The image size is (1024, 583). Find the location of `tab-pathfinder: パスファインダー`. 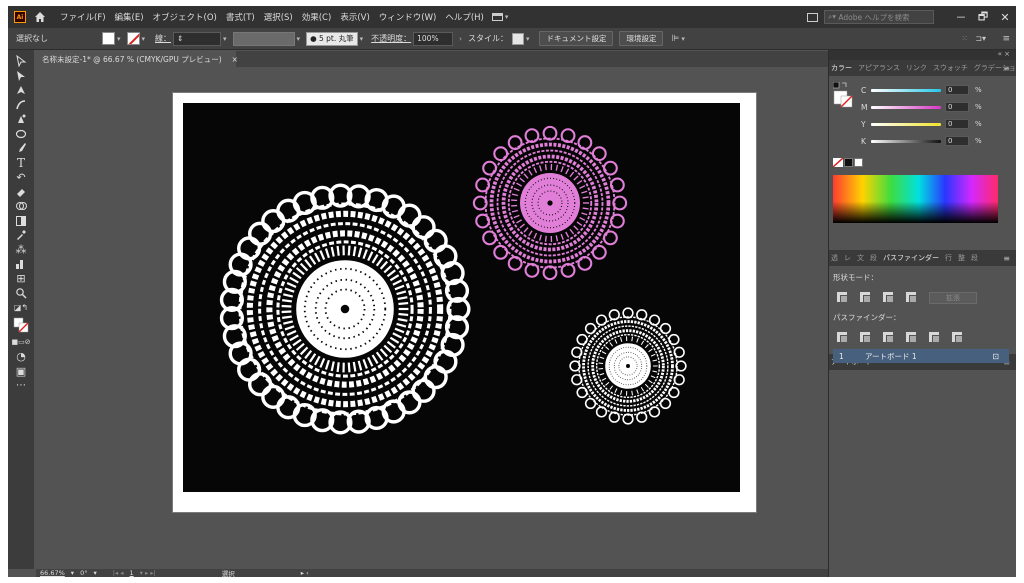

tab-pathfinder: パスファインダー is located at coordinates (911, 258).